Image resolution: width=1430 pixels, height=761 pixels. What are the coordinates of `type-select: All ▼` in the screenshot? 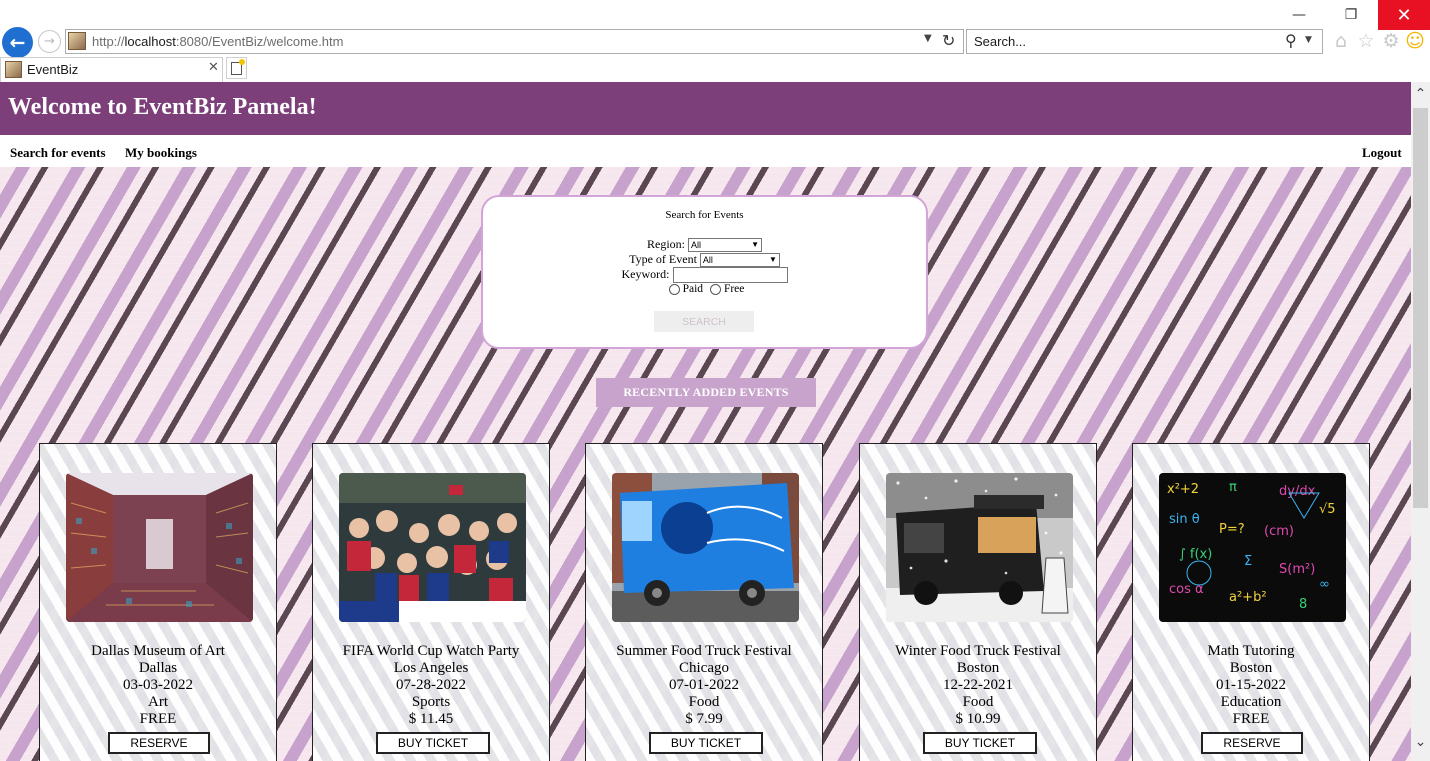 It's located at (739, 260).